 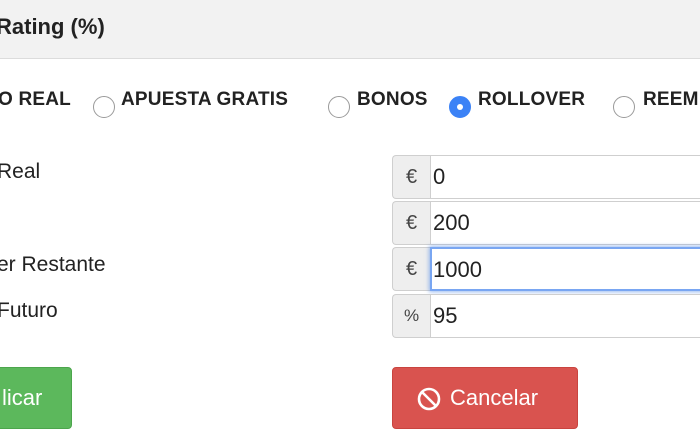 What do you see at coordinates (29, 310) in the screenshot?
I see `field-label-futuro: Futuro` at bounding box center [29, 310].